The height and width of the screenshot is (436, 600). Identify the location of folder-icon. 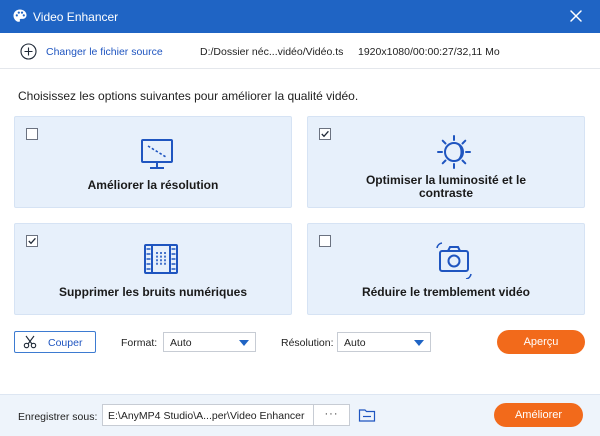
(367, 415).